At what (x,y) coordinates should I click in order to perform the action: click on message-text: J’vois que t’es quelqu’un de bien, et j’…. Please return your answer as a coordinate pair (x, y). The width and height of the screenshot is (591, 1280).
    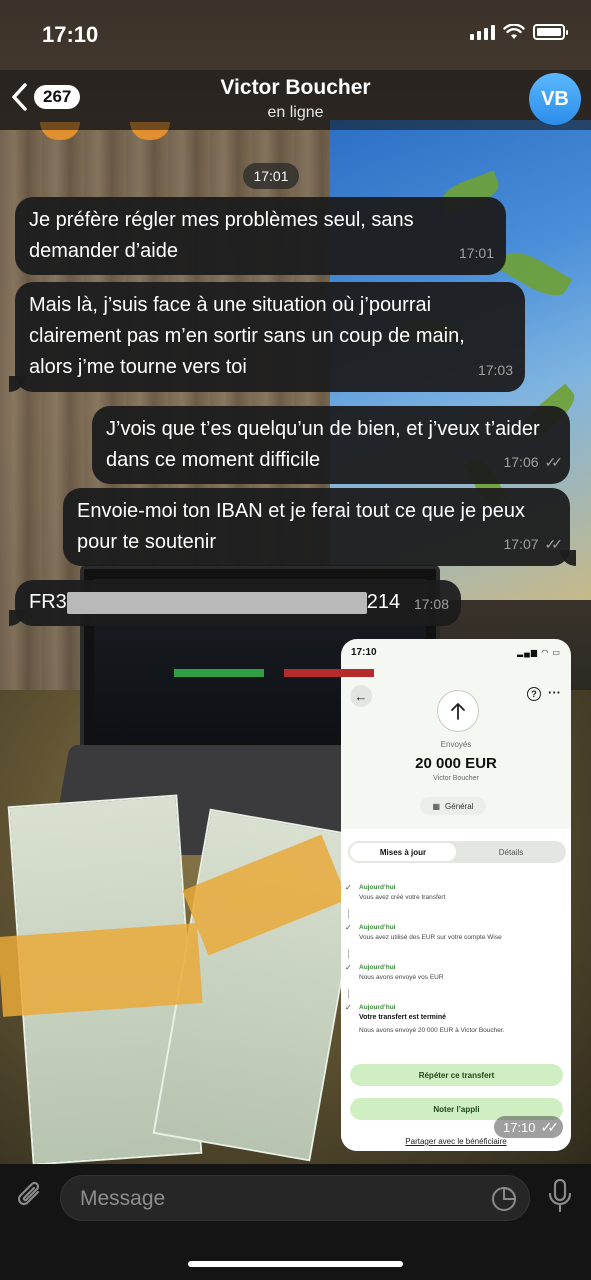
    Looking at the image, I should click on (323, 444).